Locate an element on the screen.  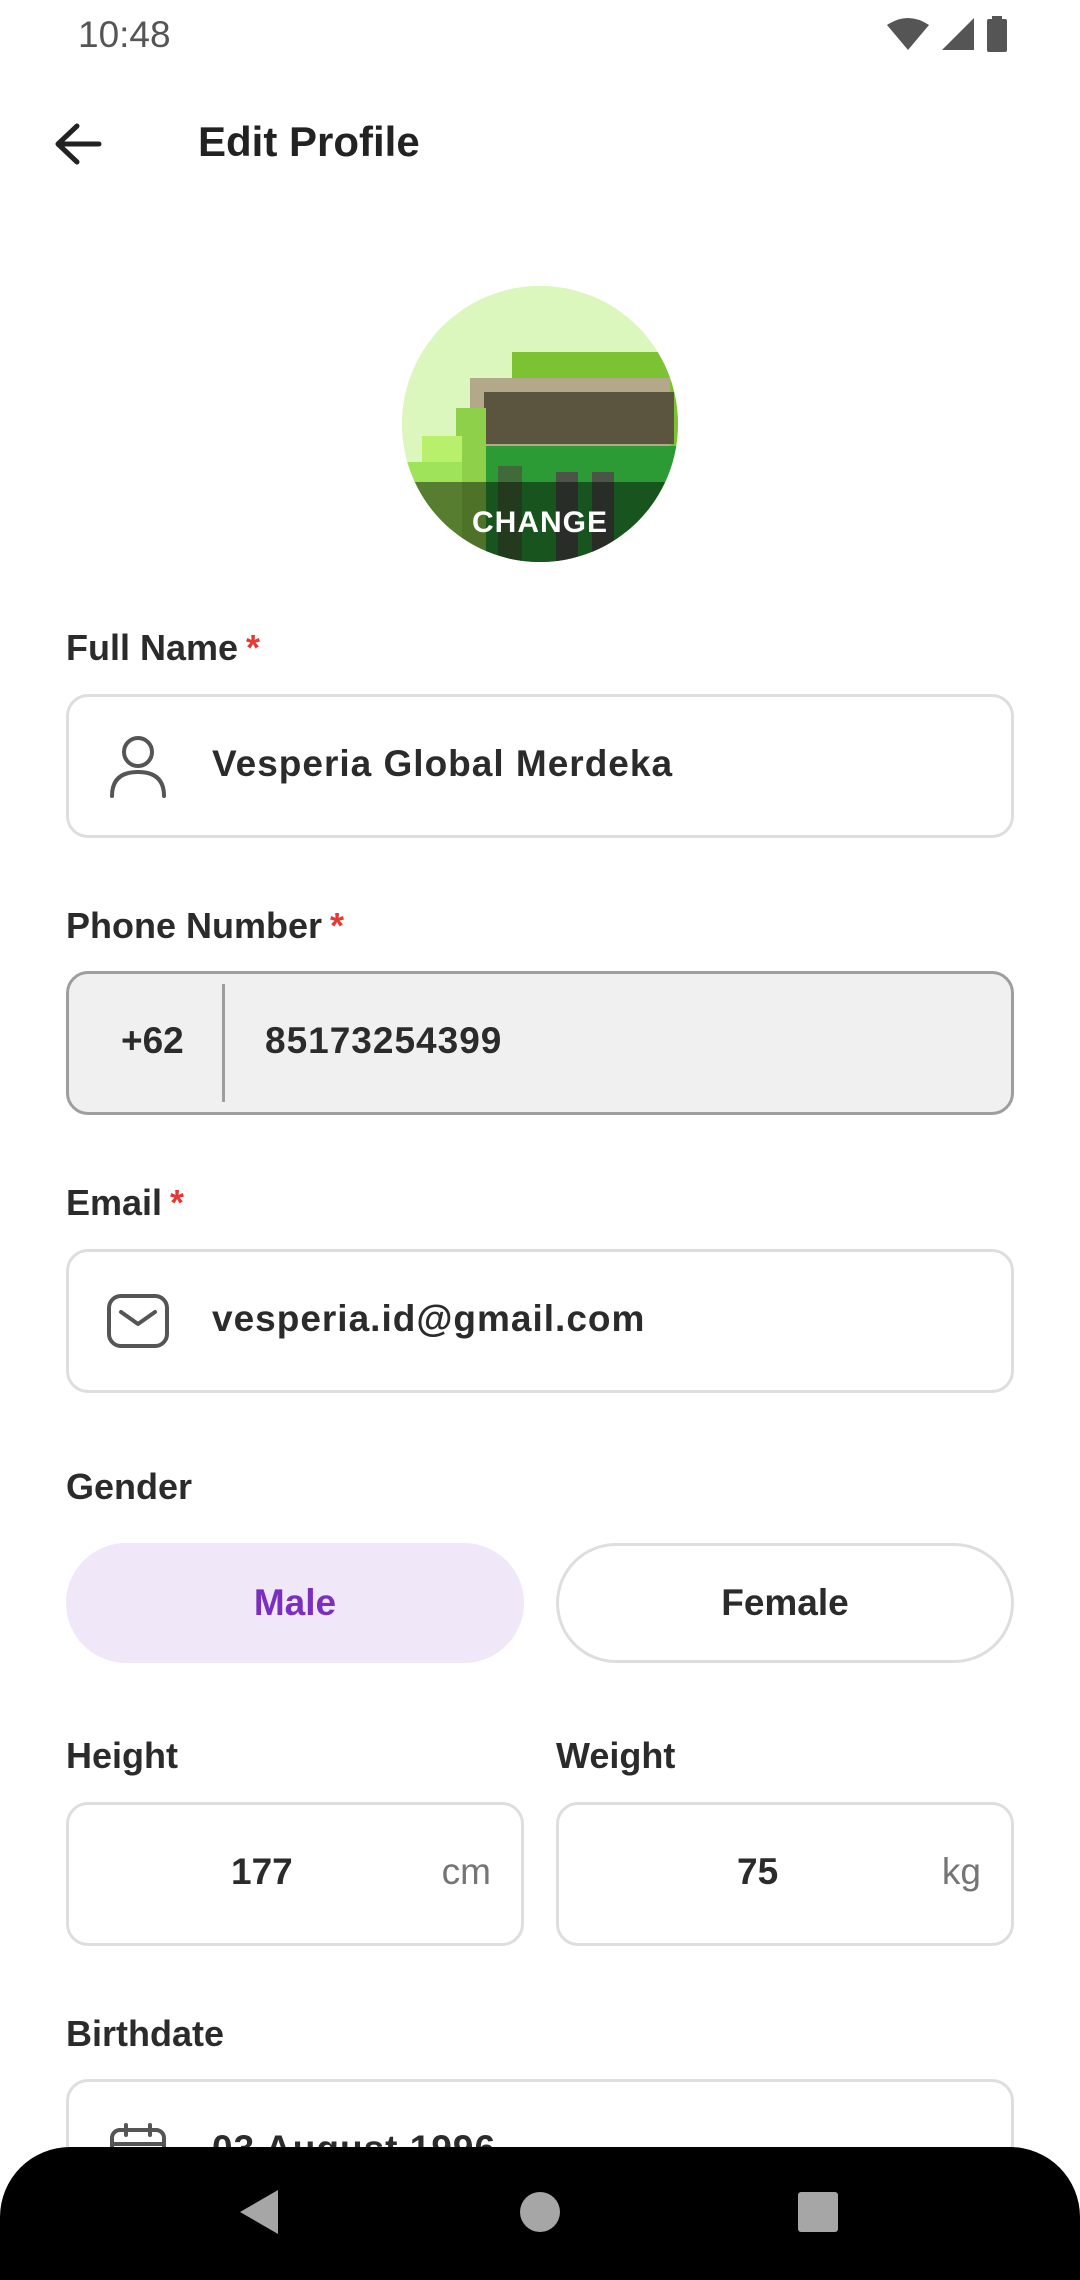
gender-male-button: Male is located at coordinates (295, 1603).